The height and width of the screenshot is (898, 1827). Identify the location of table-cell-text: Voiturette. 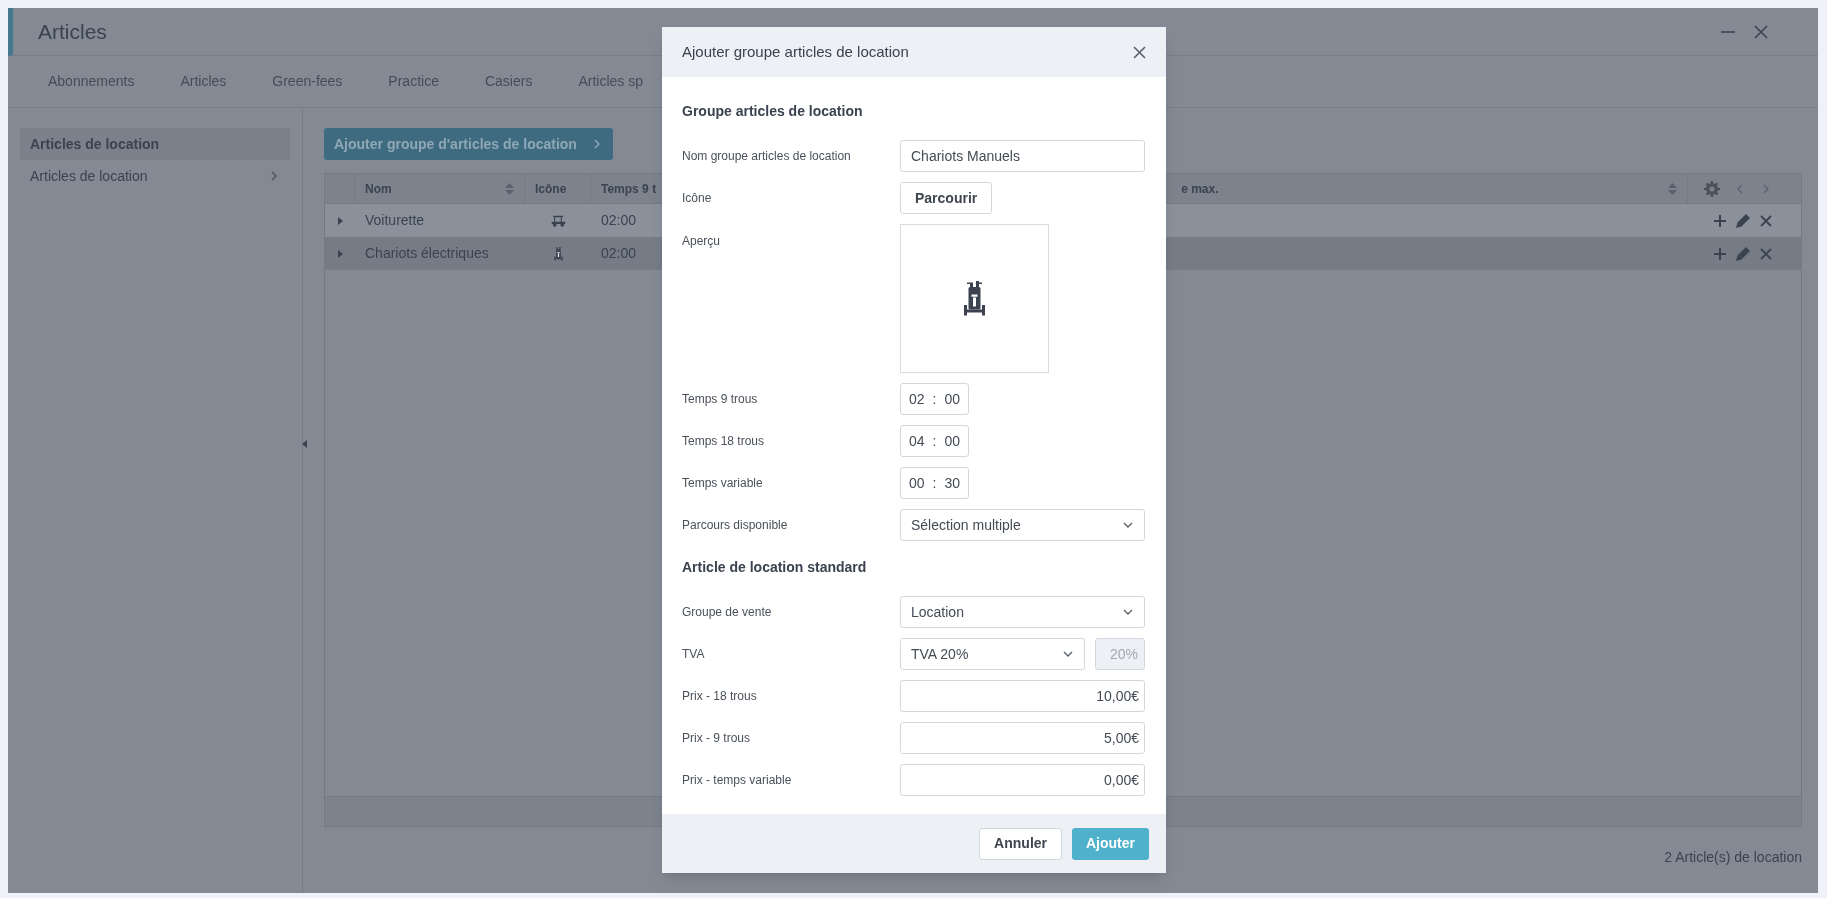
(395, 220).